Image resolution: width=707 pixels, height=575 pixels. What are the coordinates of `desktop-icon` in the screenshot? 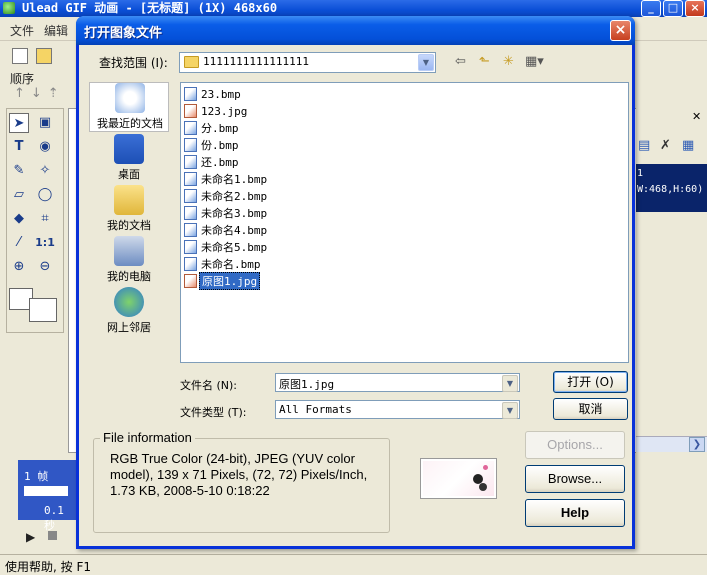 It's located at (129, 149).